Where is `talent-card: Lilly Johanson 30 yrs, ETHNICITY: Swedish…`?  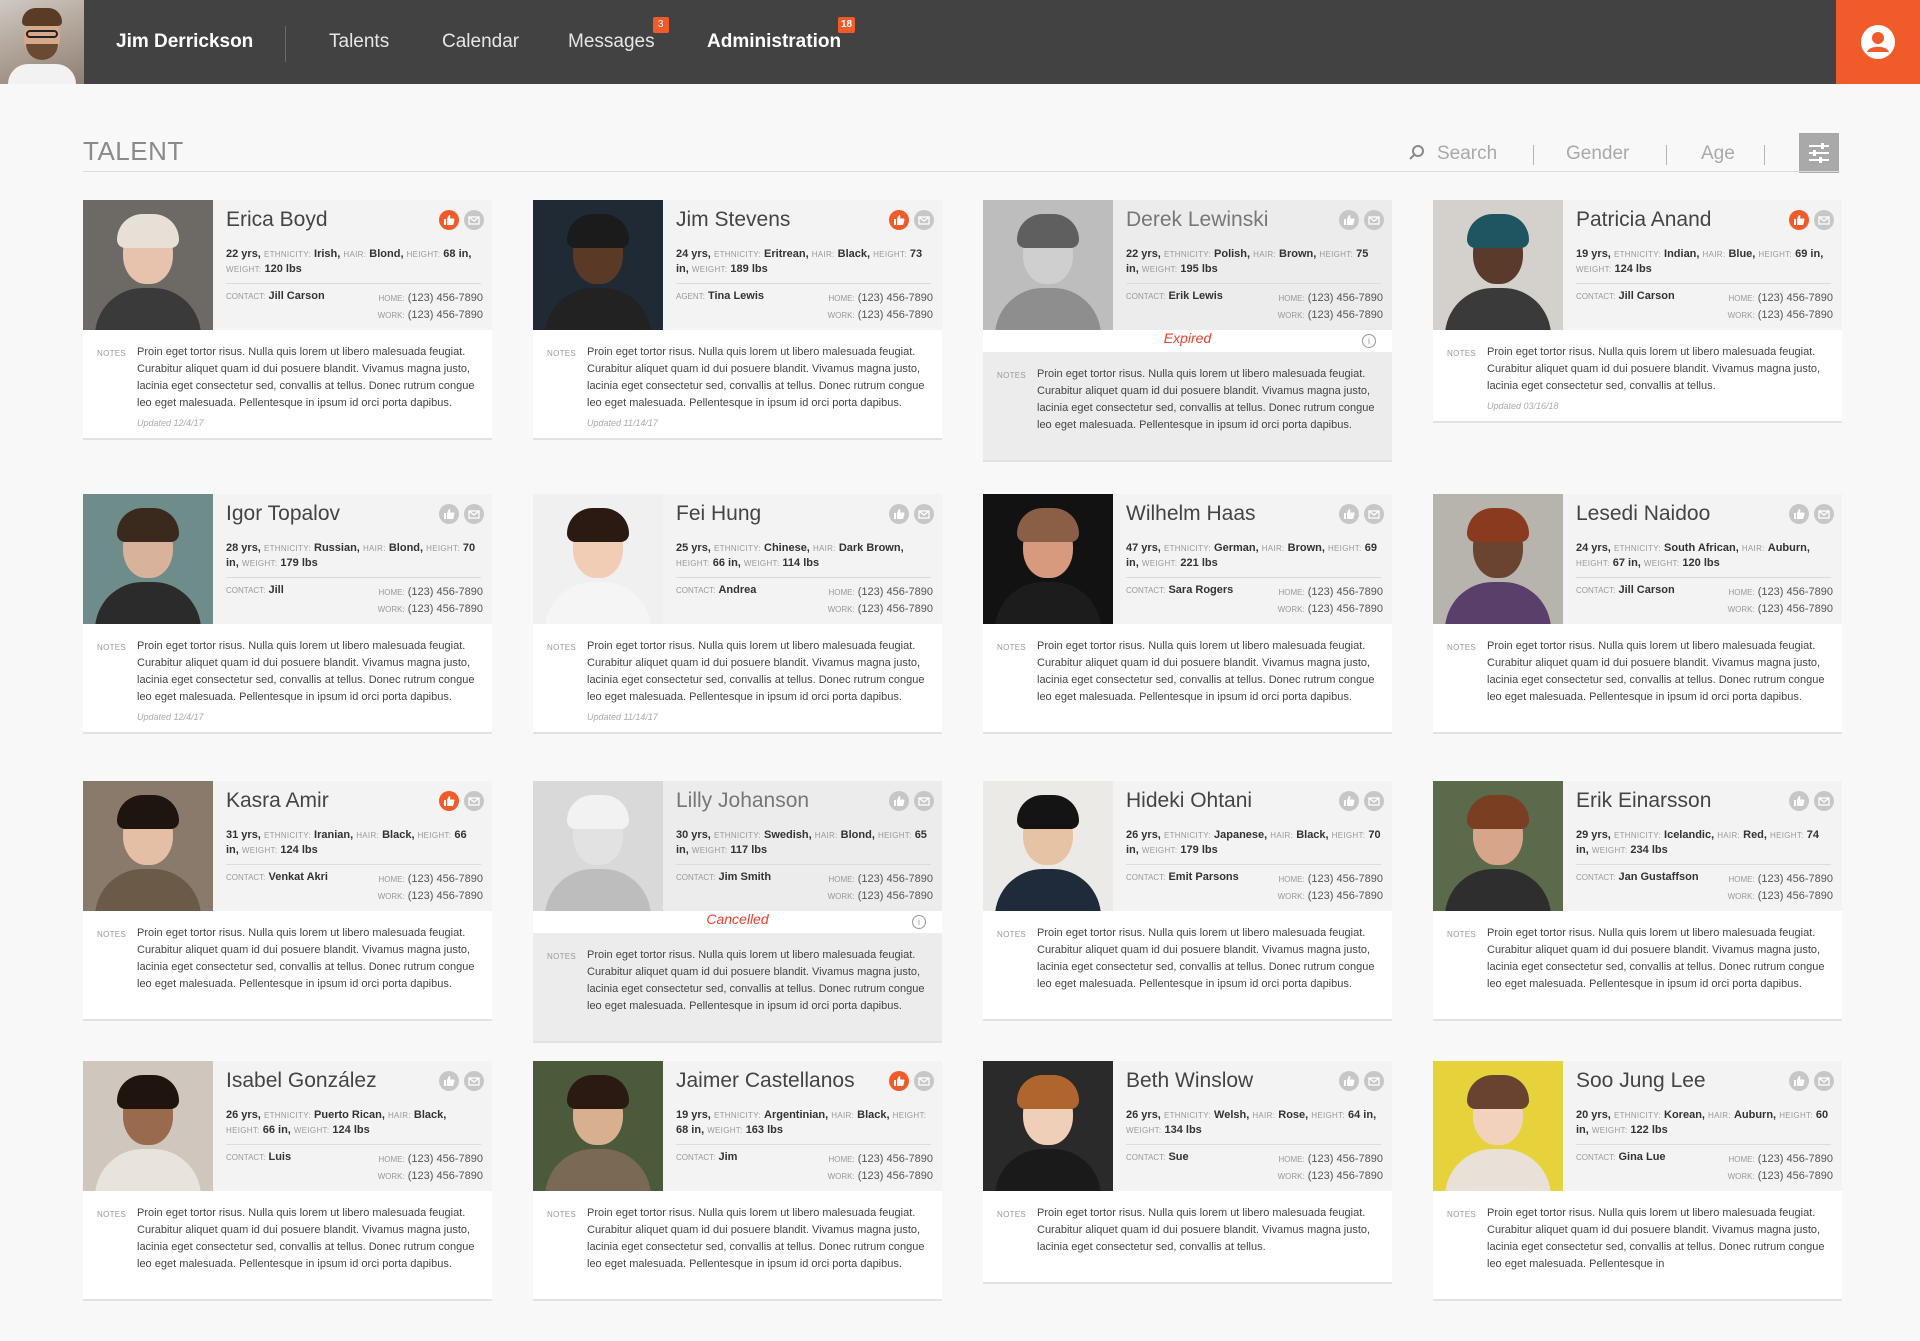 talent-card: Lilly Johanson 30 yrs, ETHNICITY: Swedish… is located at coordinates (737, 912).